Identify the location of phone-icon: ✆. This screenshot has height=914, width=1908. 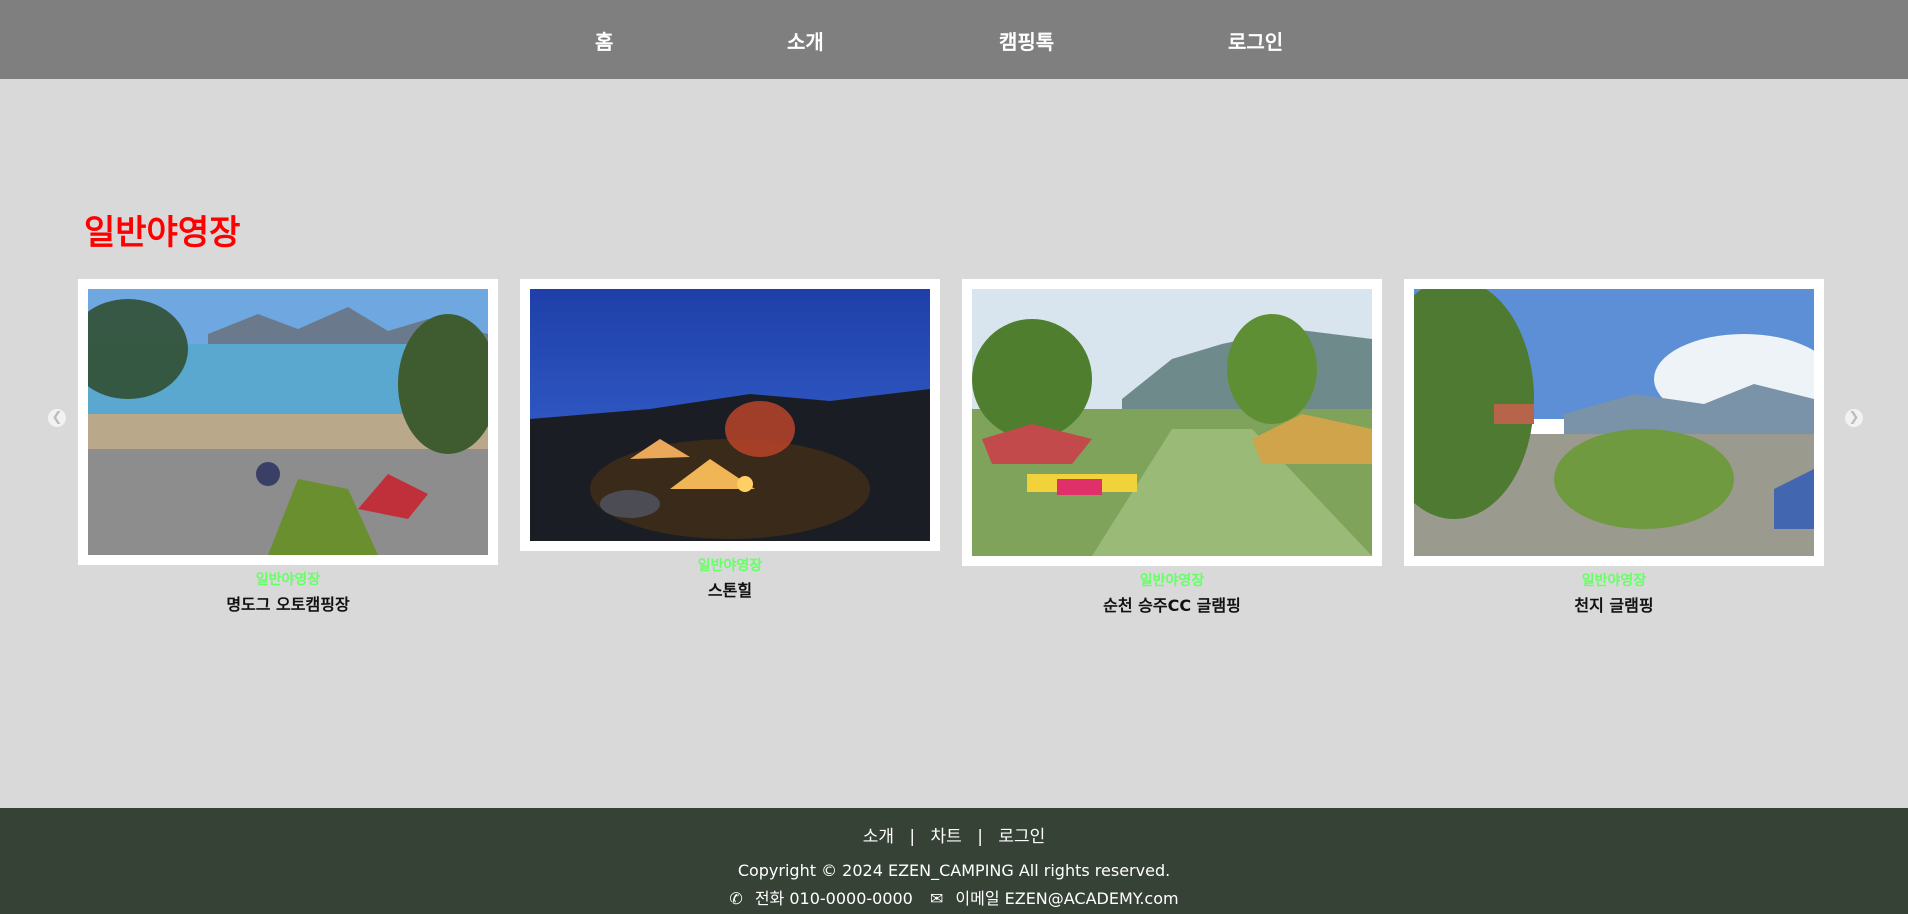
(736, 898).